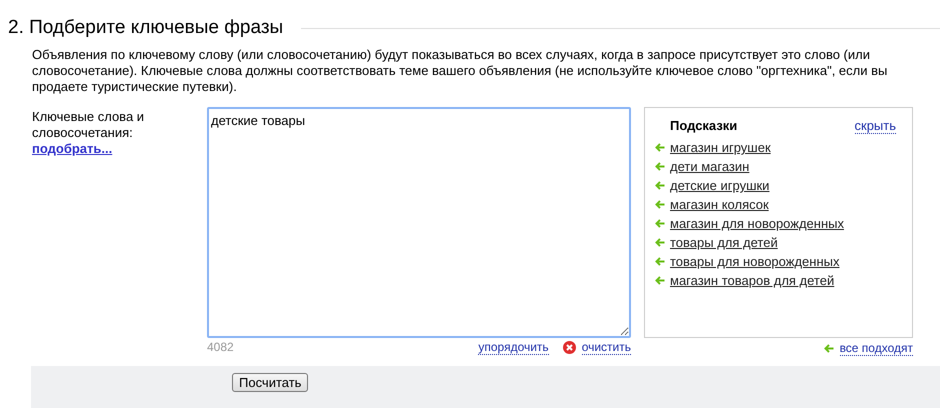 The width and height of the screenshot is (940, 408). Describe the element at coordinates (606, 347) in the screenshot. I see `clear-link: очистить` at that location.